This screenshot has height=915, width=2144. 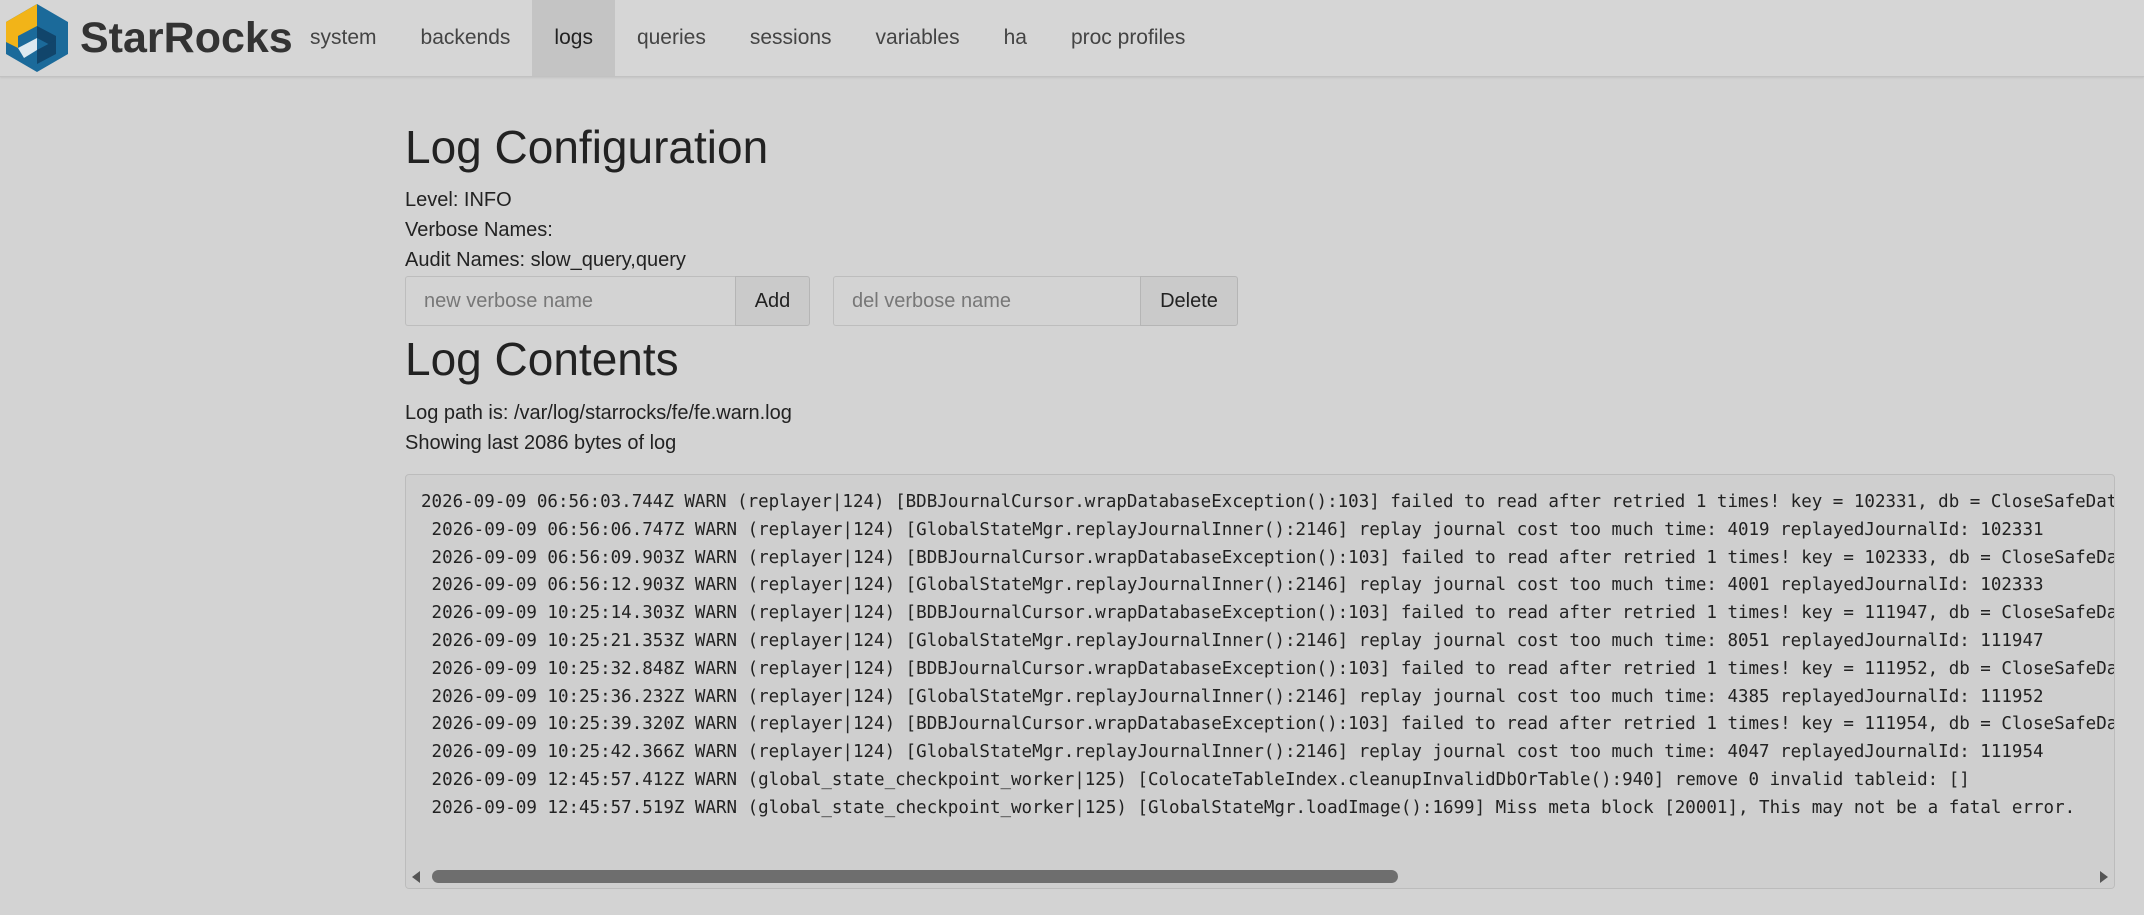 I want to click on scroll-left-arrow-icon, so click(x=416, y=877).